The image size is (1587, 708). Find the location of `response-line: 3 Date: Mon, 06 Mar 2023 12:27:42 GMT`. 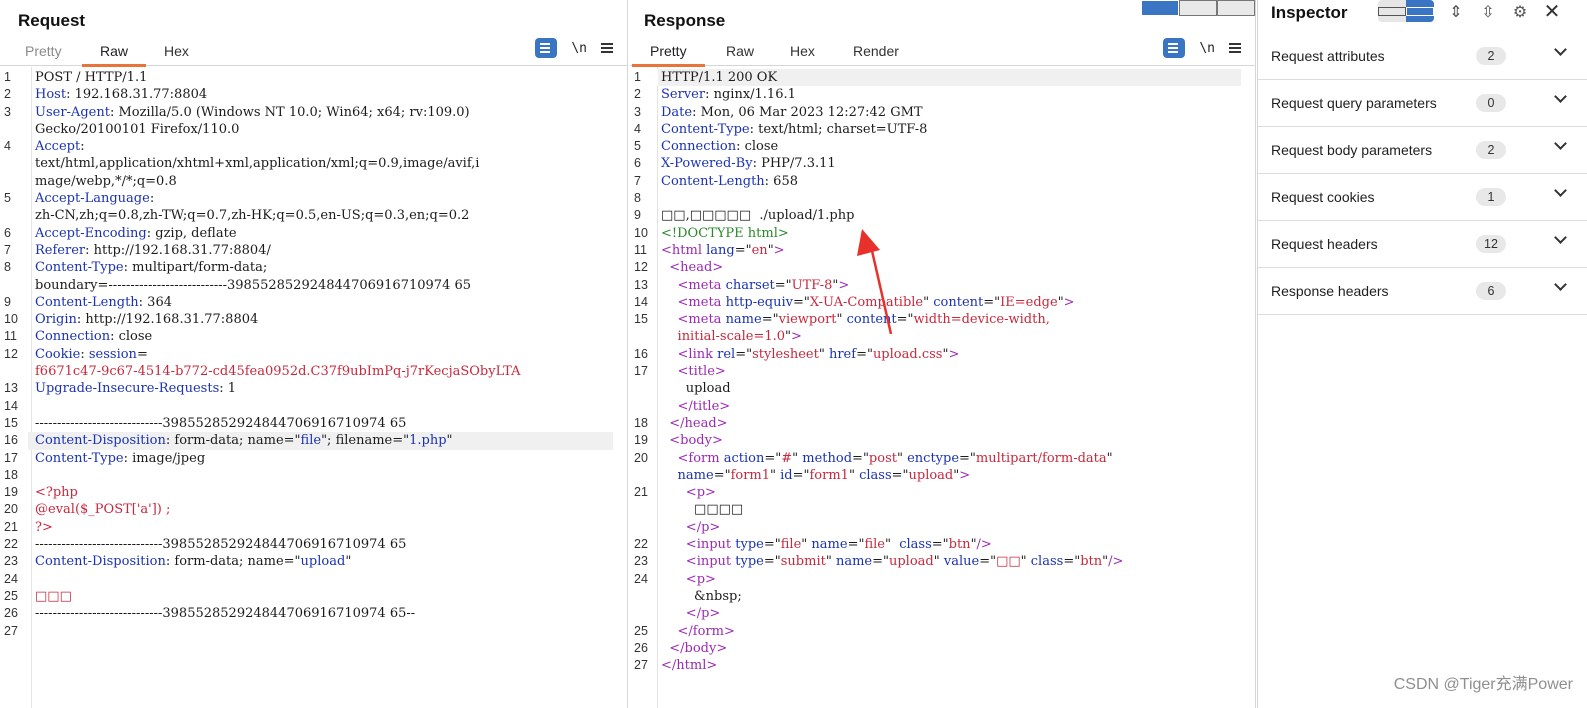

response-line: 3 Date: Mon, 06 Mar 2023 12:27:42 GMT is located at coordinates (935, 112).